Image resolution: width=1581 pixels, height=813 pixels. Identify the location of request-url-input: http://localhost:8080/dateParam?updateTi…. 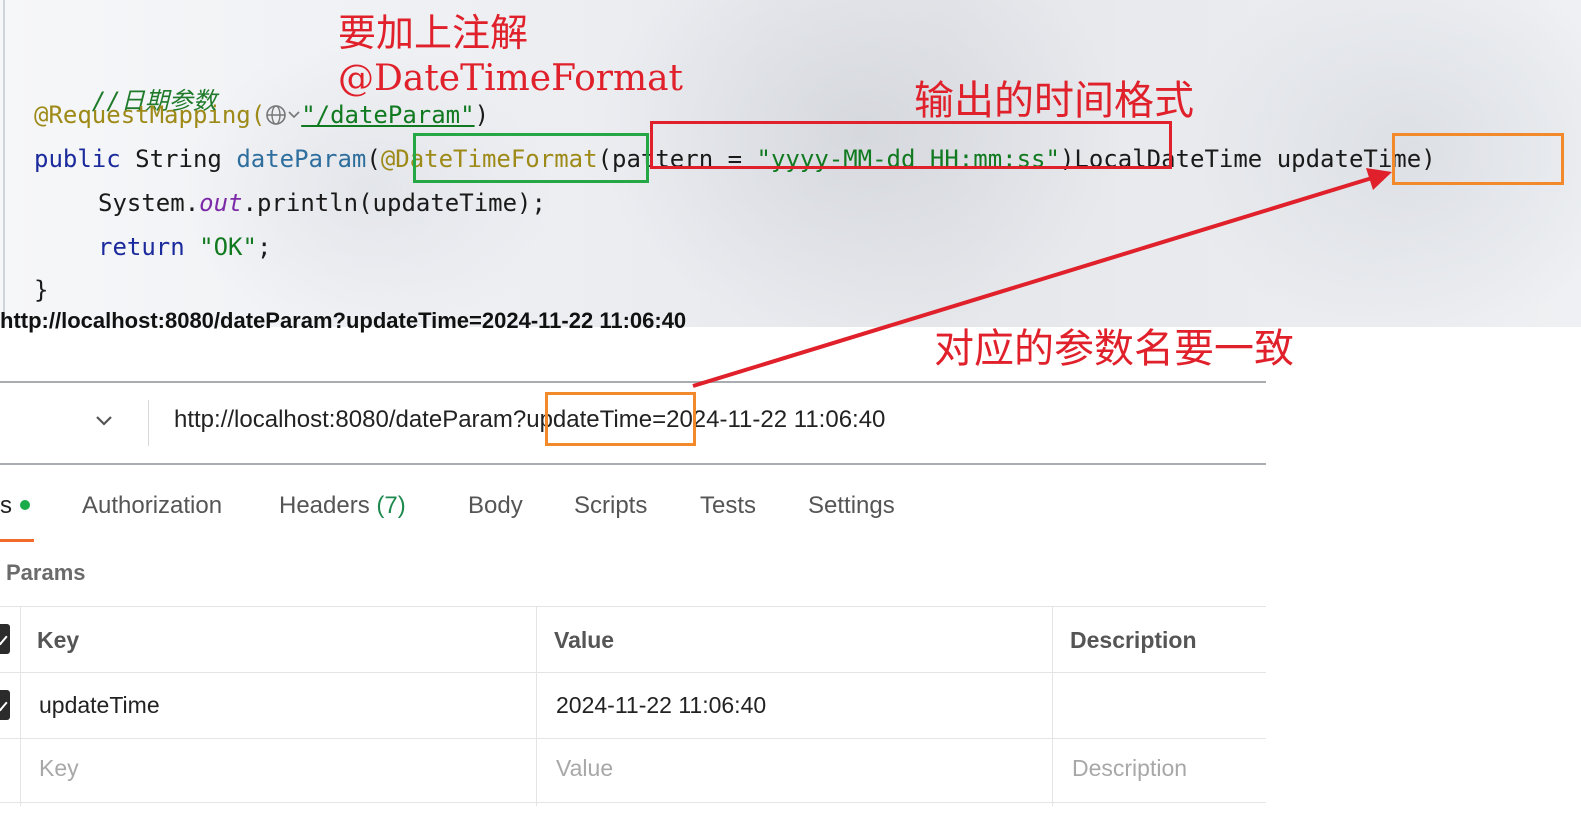
(529, 420).